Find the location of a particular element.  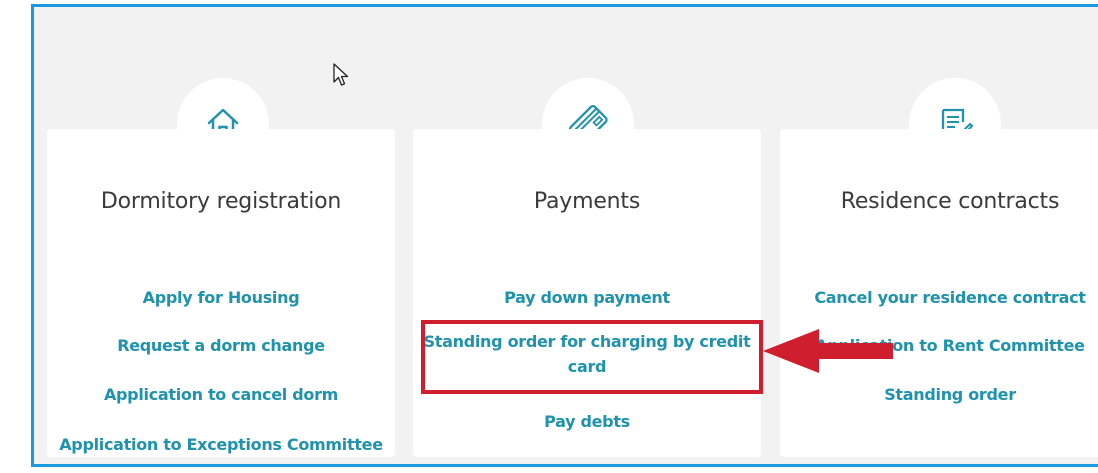

card-title: Dormitory registration is located at coordinates (221, 201).